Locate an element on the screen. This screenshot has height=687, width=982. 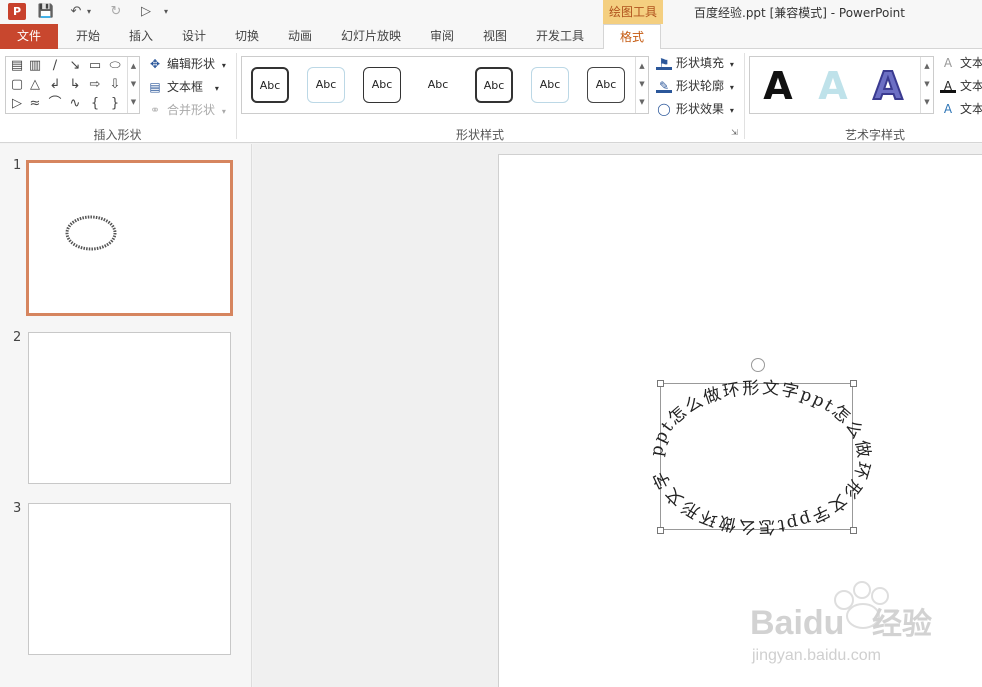
edit-shape-label: 编辑形状 is located at coordinates (191, 64).